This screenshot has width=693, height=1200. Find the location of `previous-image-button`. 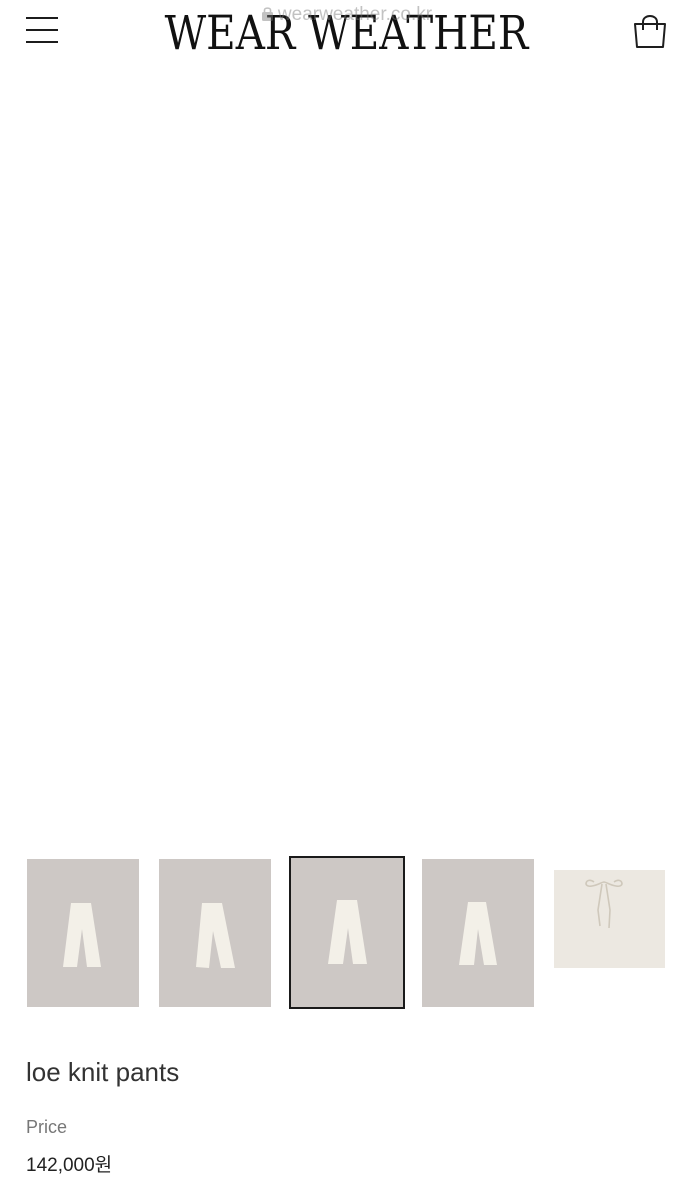

previous-image-button is located at coordinates (78, 412).